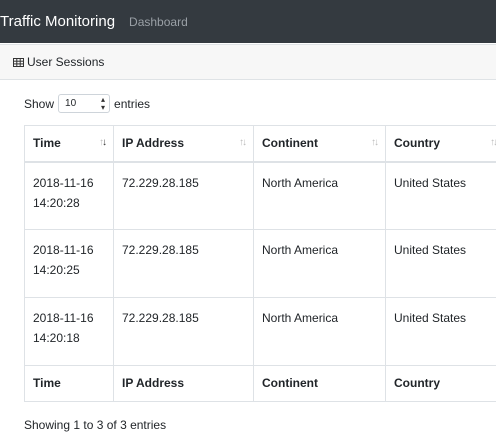 The height and width of the screenshot is (446, 496). Describe the element at coordinates (69, 263) in the screenshot. I see `cell-time: 2018-11-16 14:20:25` at that location.